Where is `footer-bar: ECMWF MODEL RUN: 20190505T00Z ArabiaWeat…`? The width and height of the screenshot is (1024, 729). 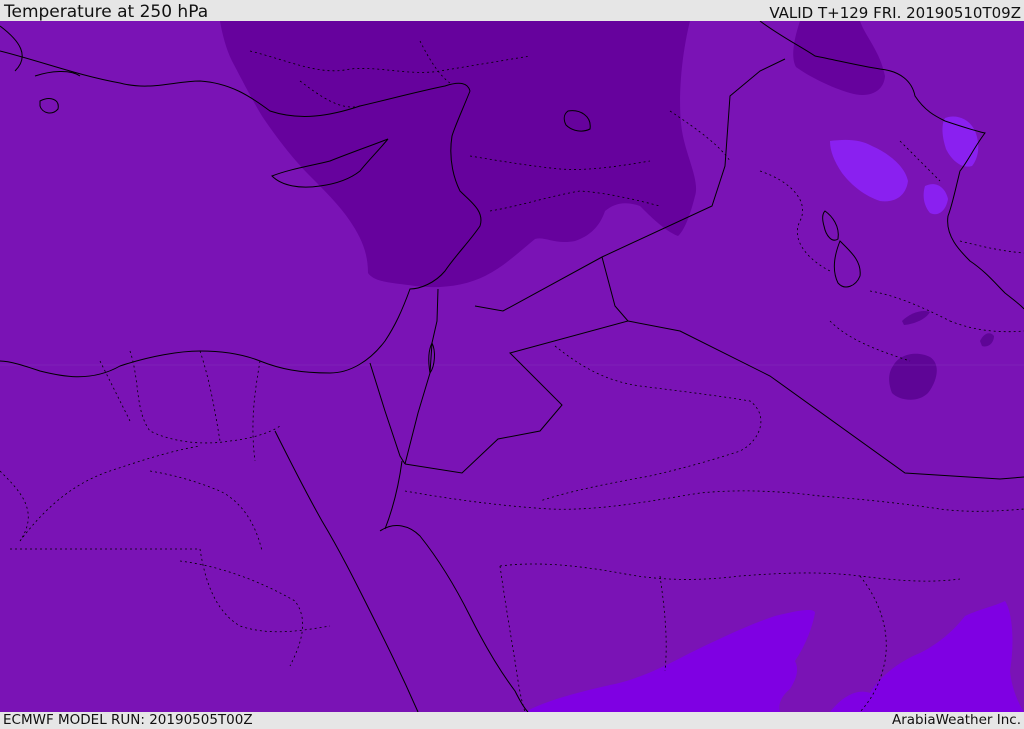 footer-bar: ECMWF MODEL RUN: 20190505T00Z ArabiaWeat… is located at coordinates (512, 720).